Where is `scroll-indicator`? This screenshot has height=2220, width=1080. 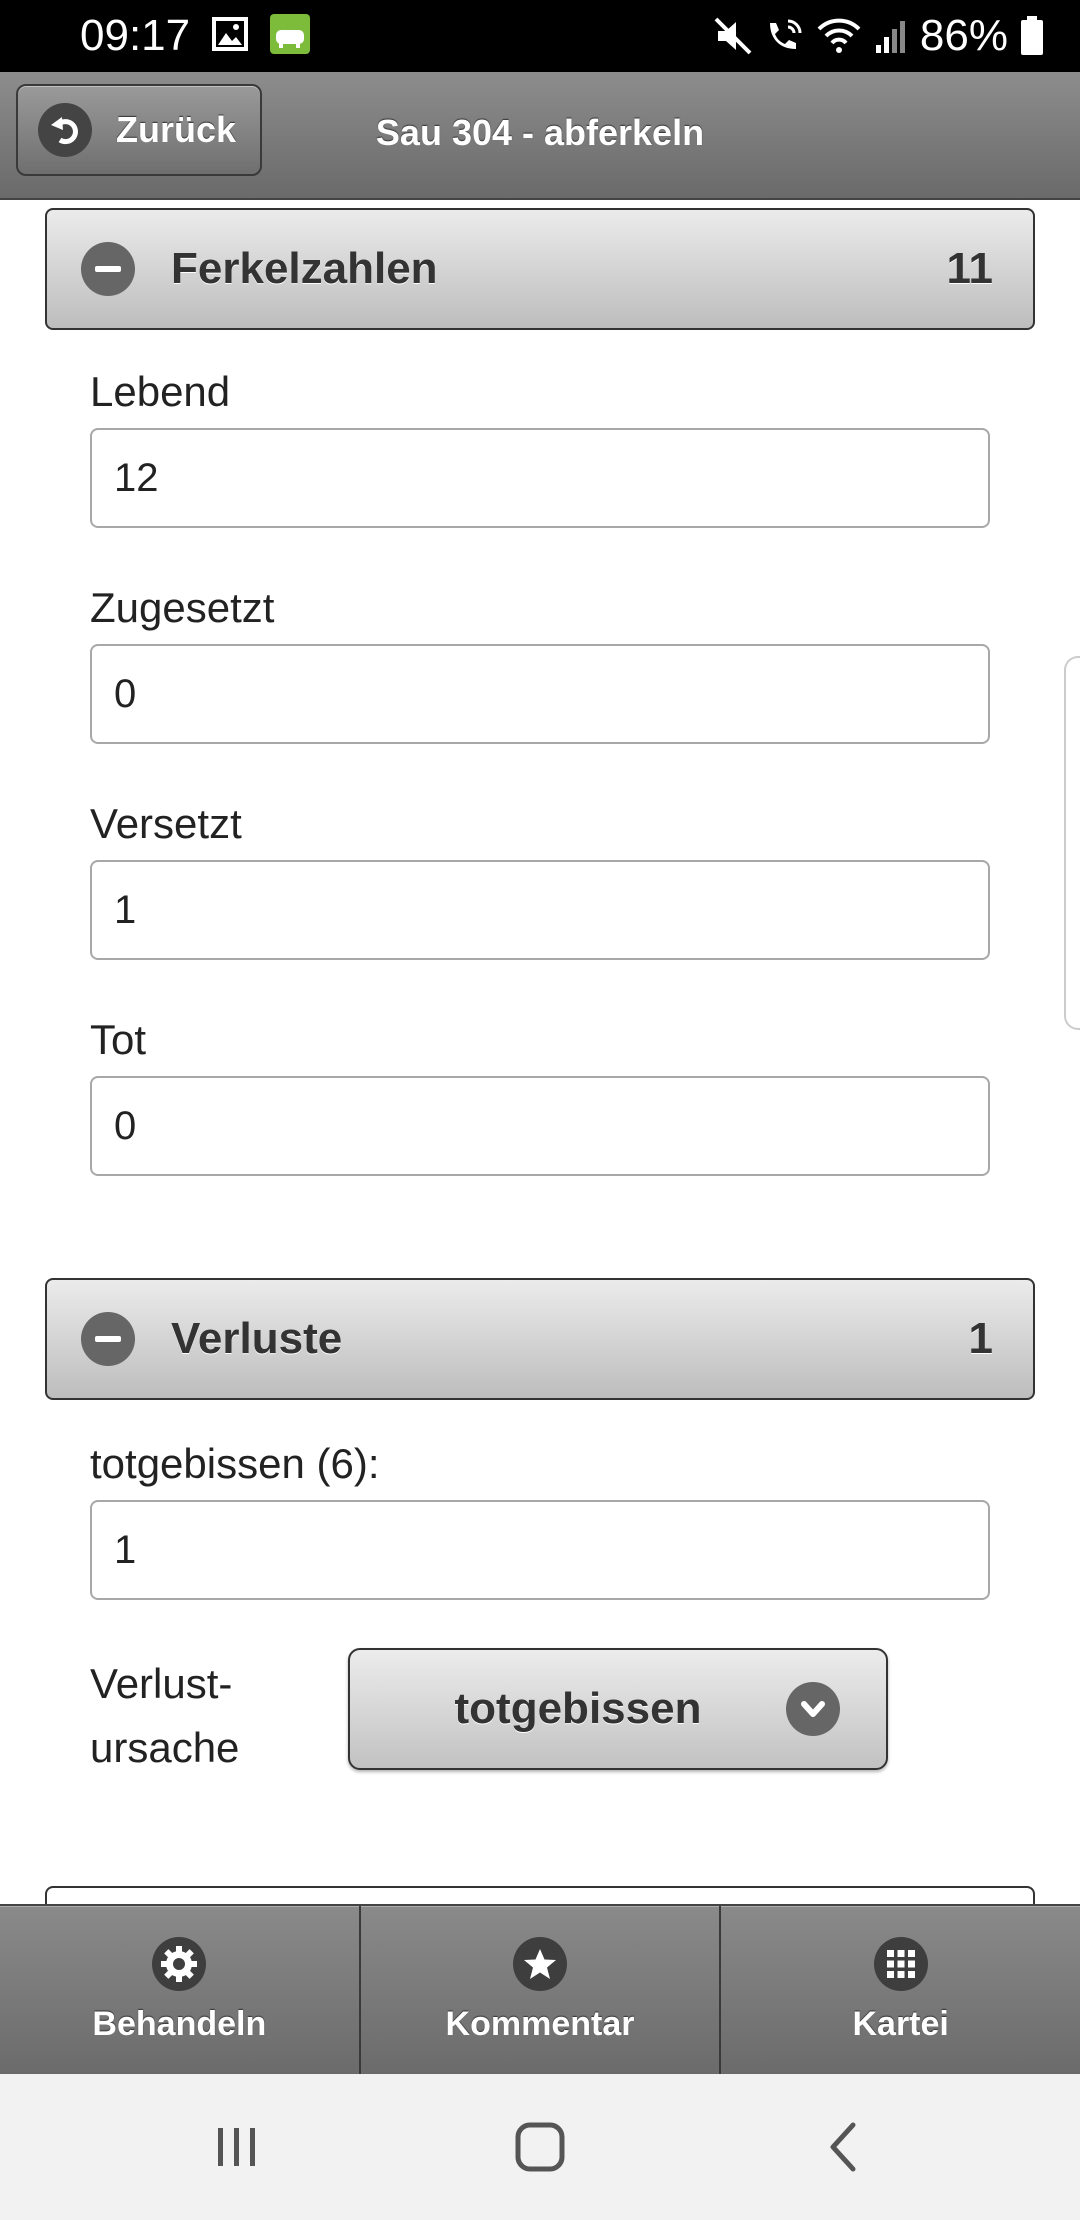
scroll-indicator is located at coordinates (1072, 843).